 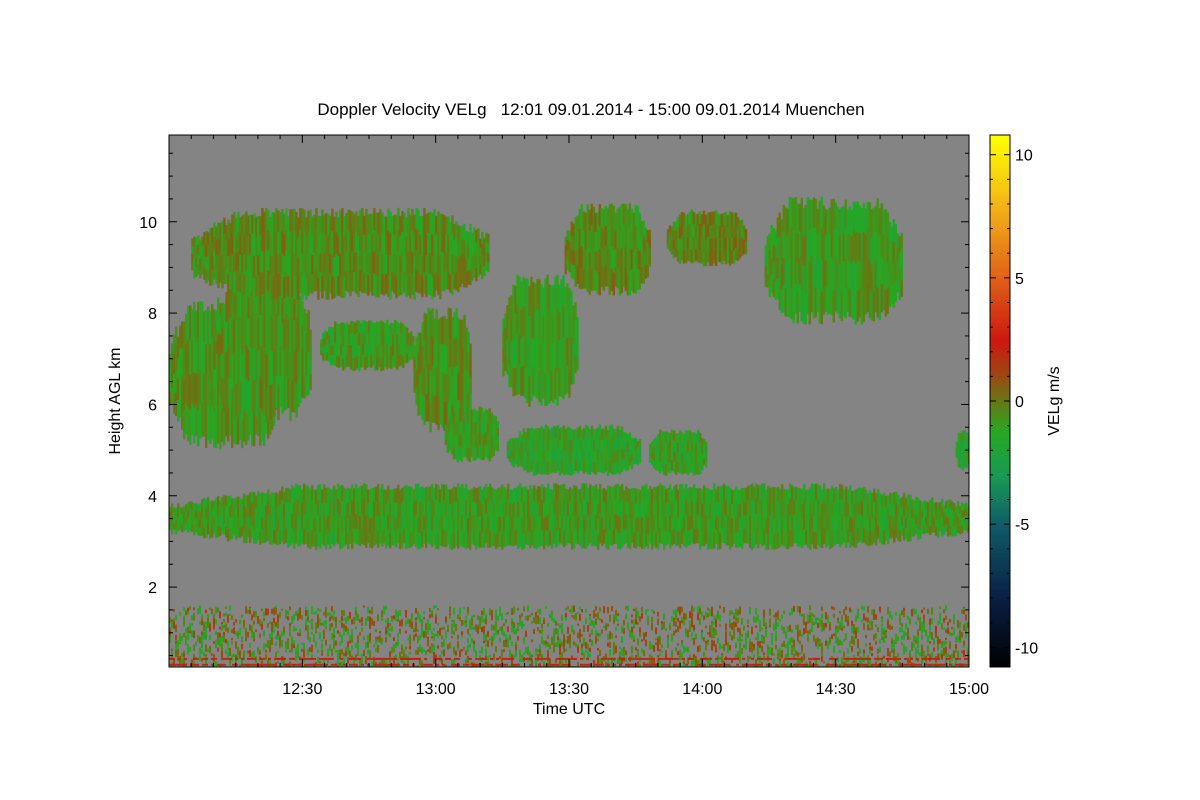 What do you see at coordinates (1022, 525) in the screenshot?
I see `colorbar-tick-label: -5` at bounding box center [1022, 525].